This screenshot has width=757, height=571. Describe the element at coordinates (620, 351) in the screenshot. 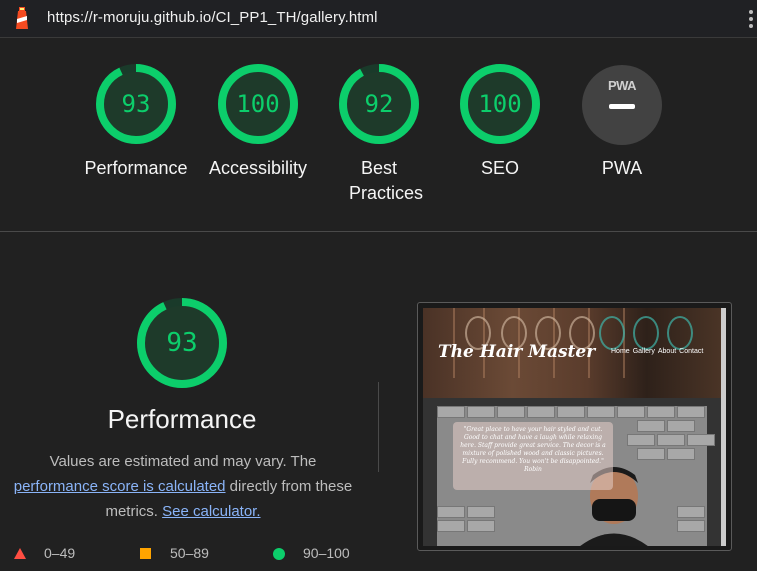

I see `site-nav-item: Home` at that location.